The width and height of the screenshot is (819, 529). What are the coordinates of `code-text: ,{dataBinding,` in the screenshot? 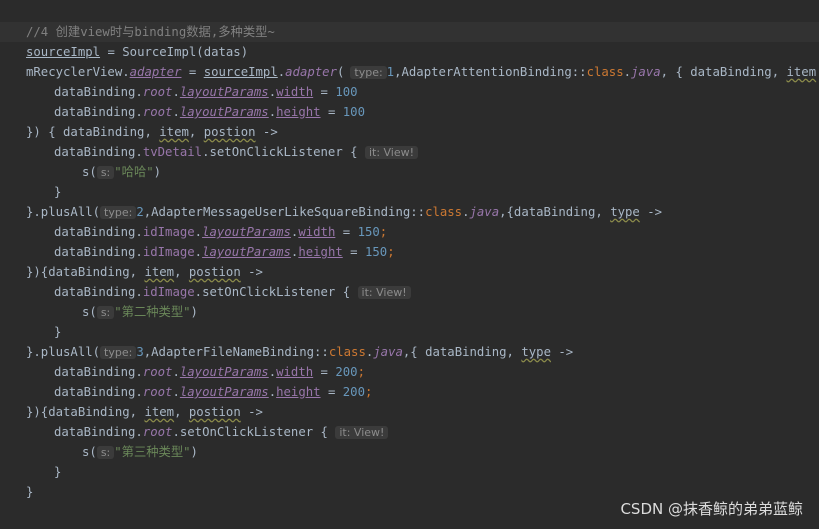 It's located at (555, 212).